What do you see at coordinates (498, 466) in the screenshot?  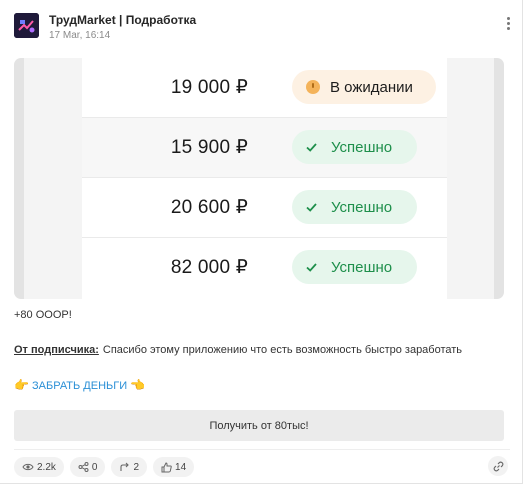 I see `link-icon` at bounding box center [498, 466].